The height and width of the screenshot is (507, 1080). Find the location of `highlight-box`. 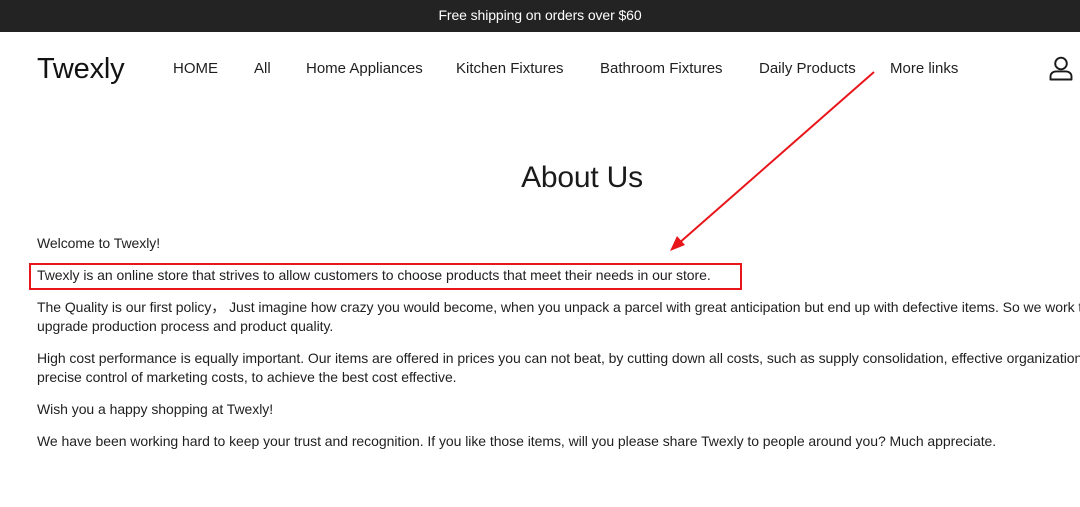

highlight-box is located at coordinates (385, 276).